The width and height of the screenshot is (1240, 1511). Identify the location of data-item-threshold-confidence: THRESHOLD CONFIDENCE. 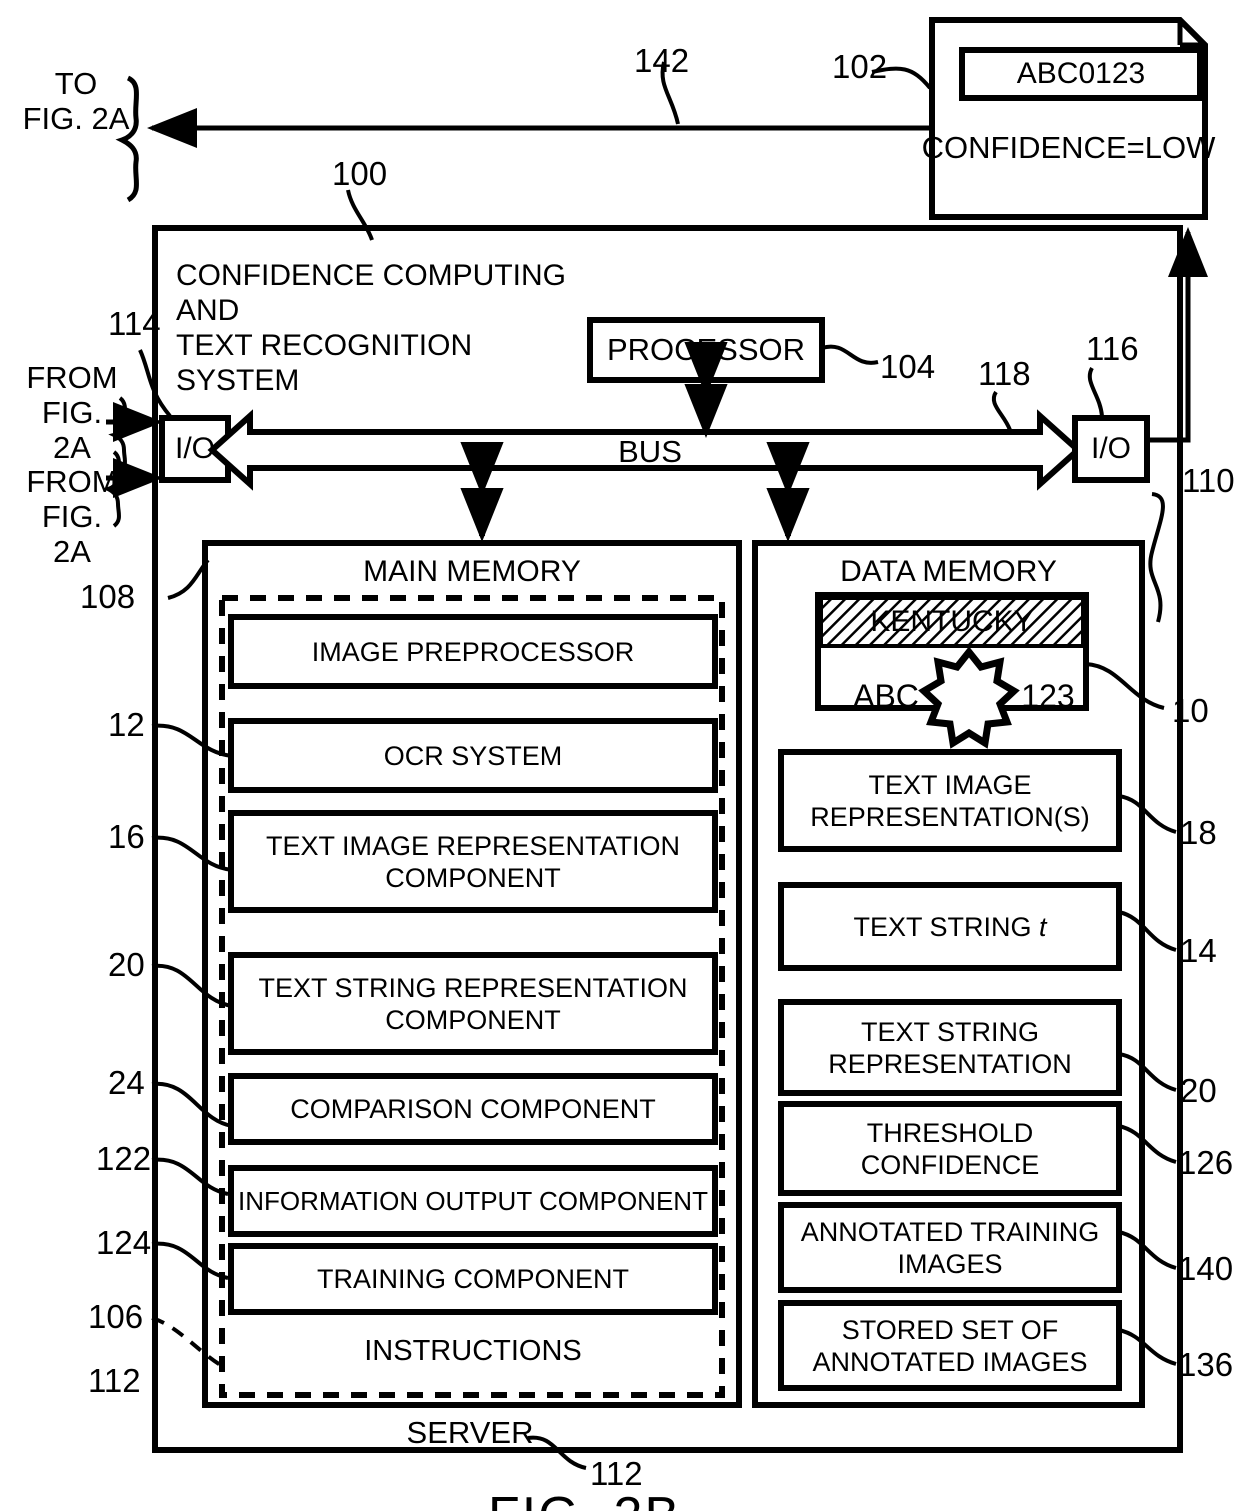
(950, 1148).